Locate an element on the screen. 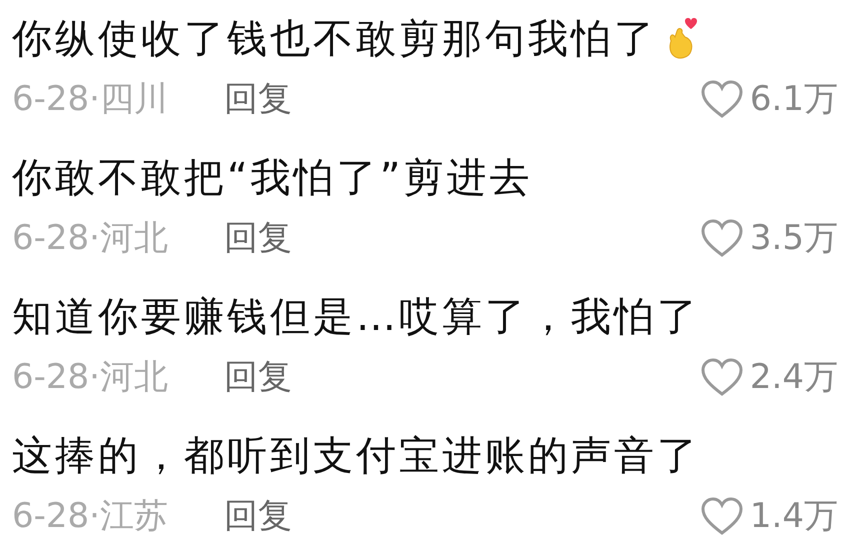 The width and height of the screenshot is (850, 553). comment-date-location: 6-28·四川 is located at coordinates (90, 99).